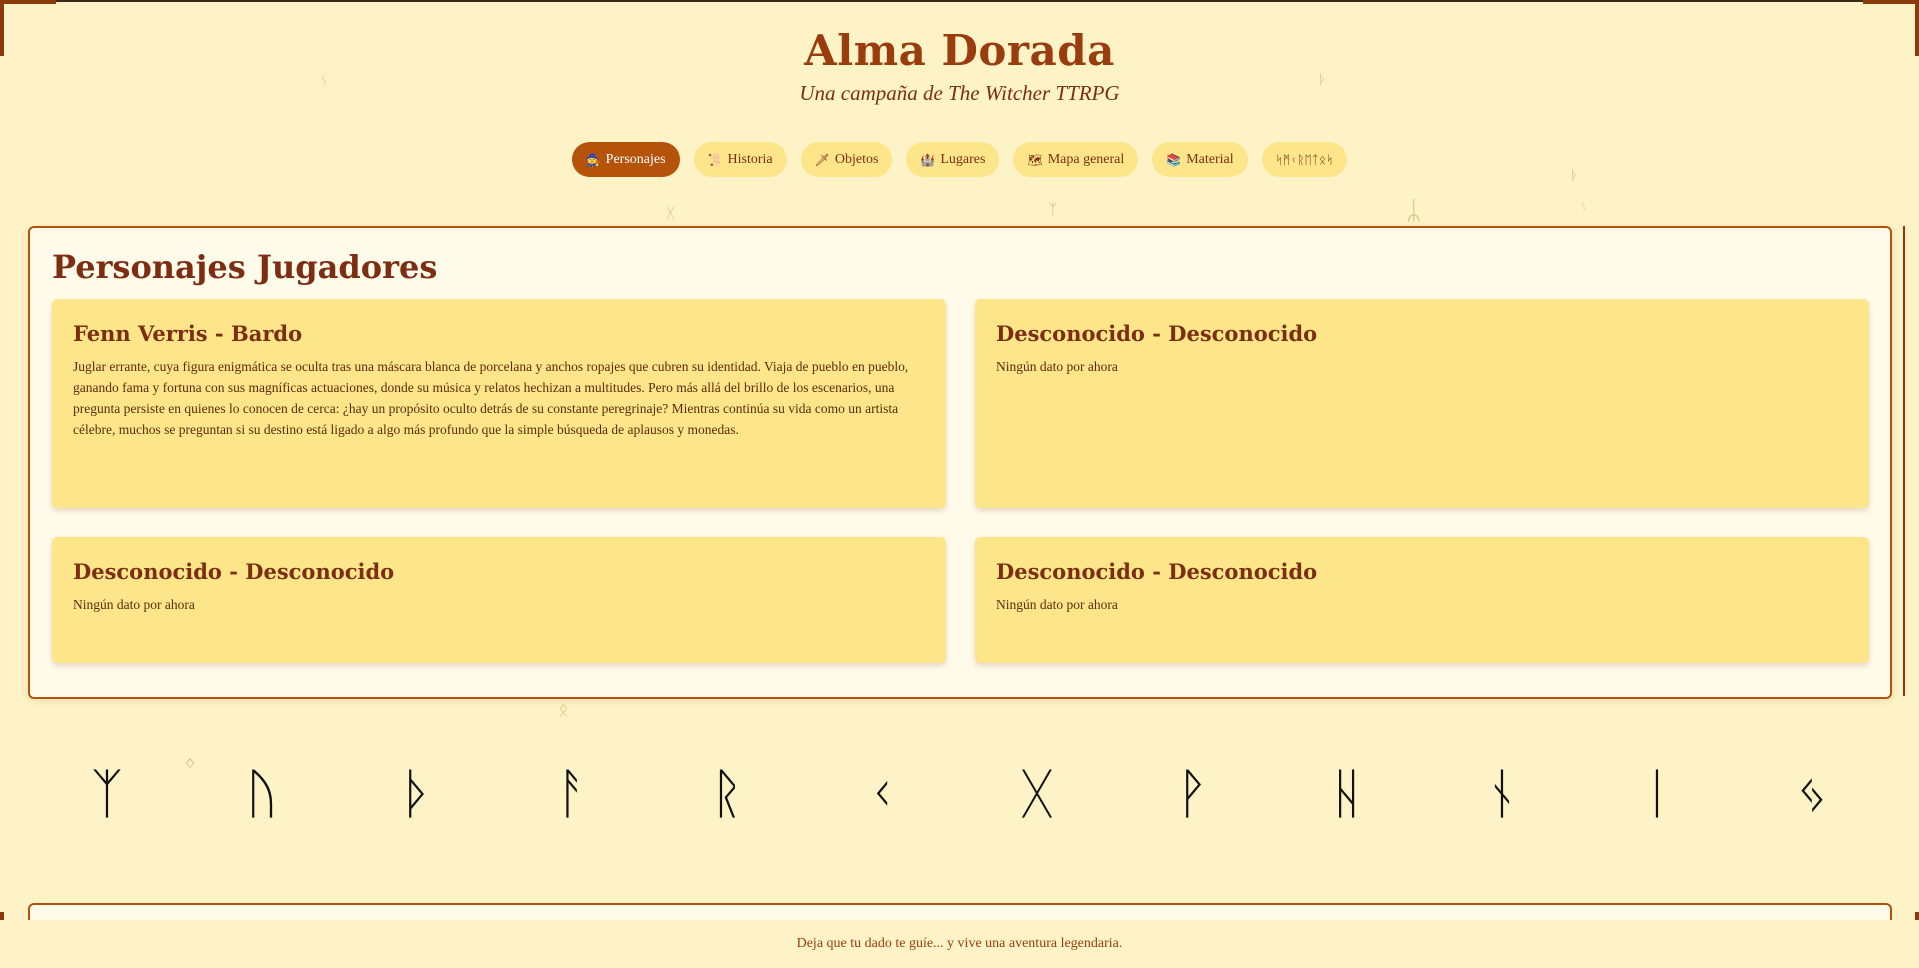 Image resolution: width=1919 pixels, height=968 pixels. What do you see at coordinates (1347, 793) in the screenshot?
I see `rune-glyph: ᚺ` at bounding box center [1347, 793].